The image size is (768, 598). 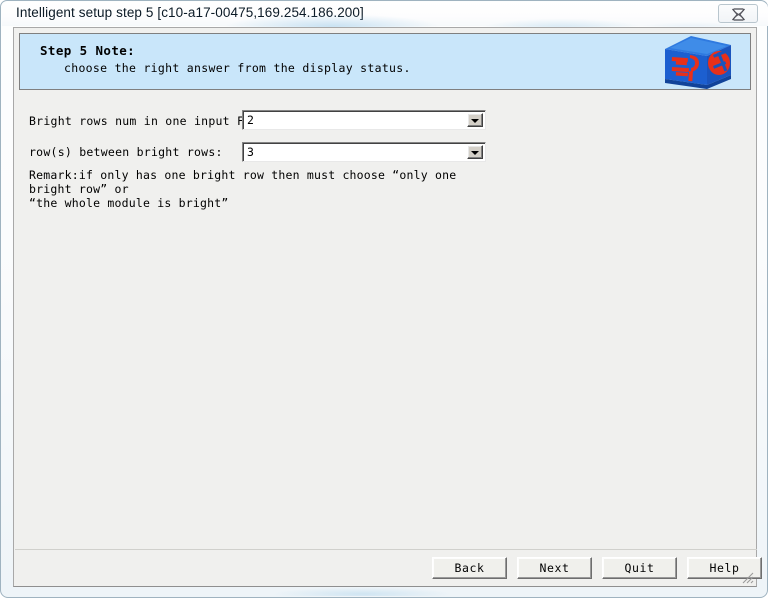 I want to click on combo-rows-between-bright-rows-dropdown-button, so click(x=475, y=152).